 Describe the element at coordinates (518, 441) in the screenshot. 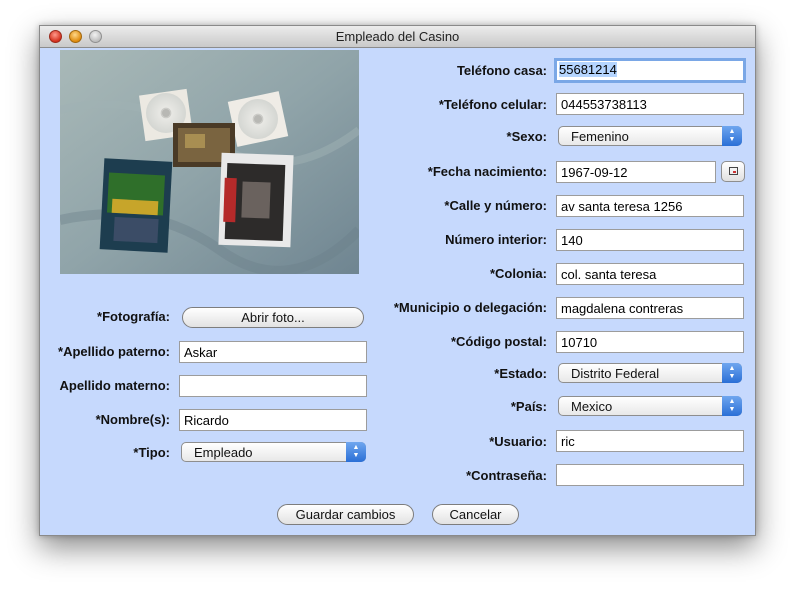

I see `usuario-label: *Usuario:` at that location.